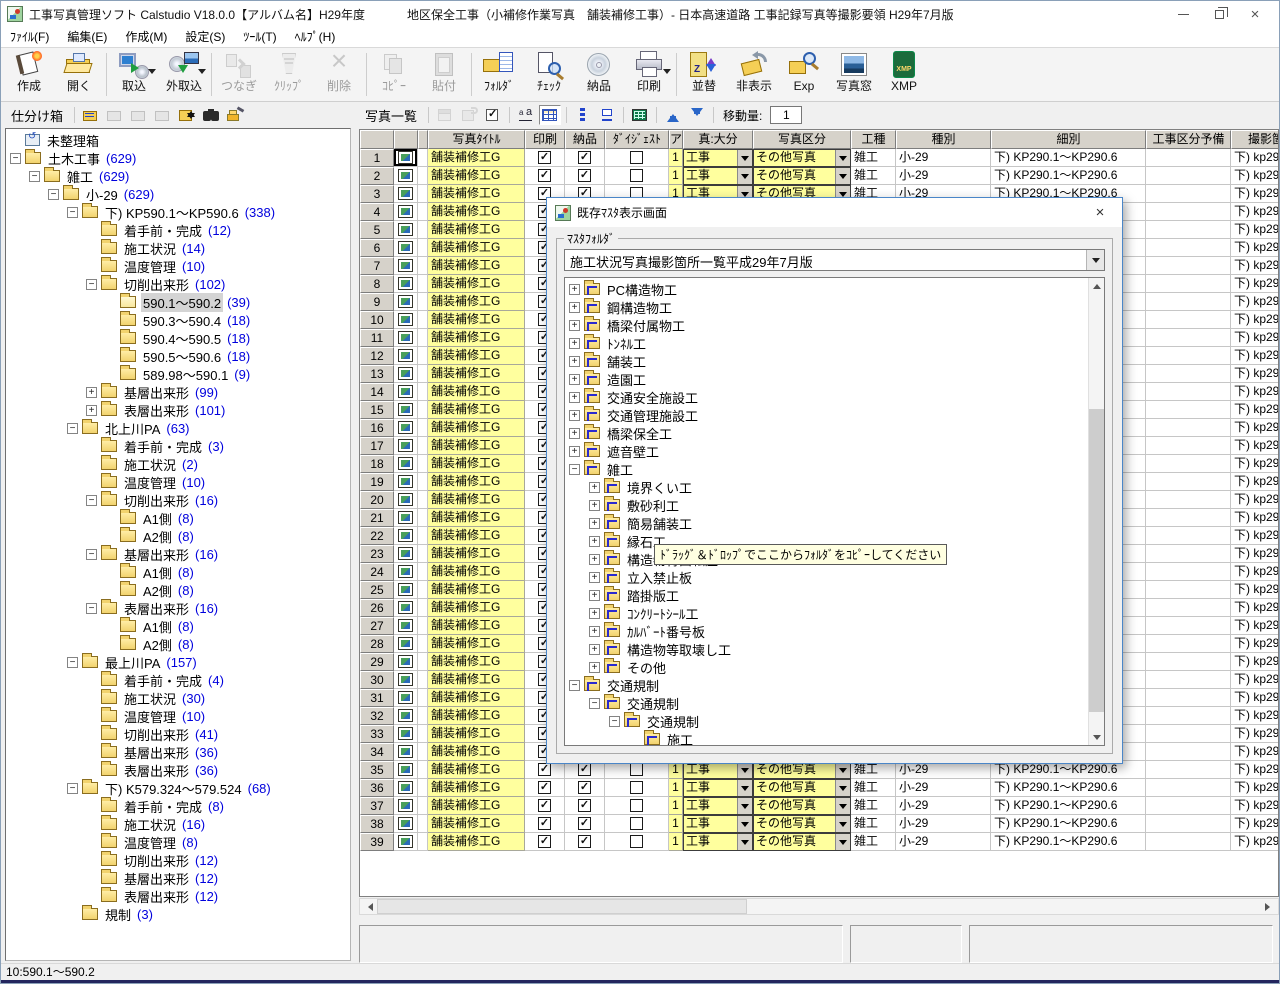  I want to click on photo-window-button: 写真窓, so click(854, 74).